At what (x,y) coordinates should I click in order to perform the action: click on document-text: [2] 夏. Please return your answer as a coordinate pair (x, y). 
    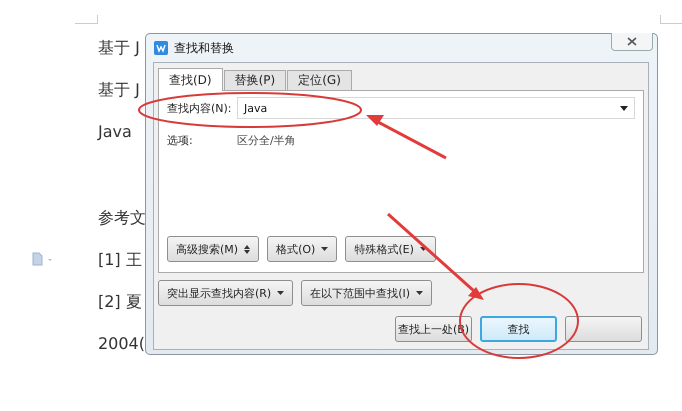
    Looking at the image, I should click on (120, 302).